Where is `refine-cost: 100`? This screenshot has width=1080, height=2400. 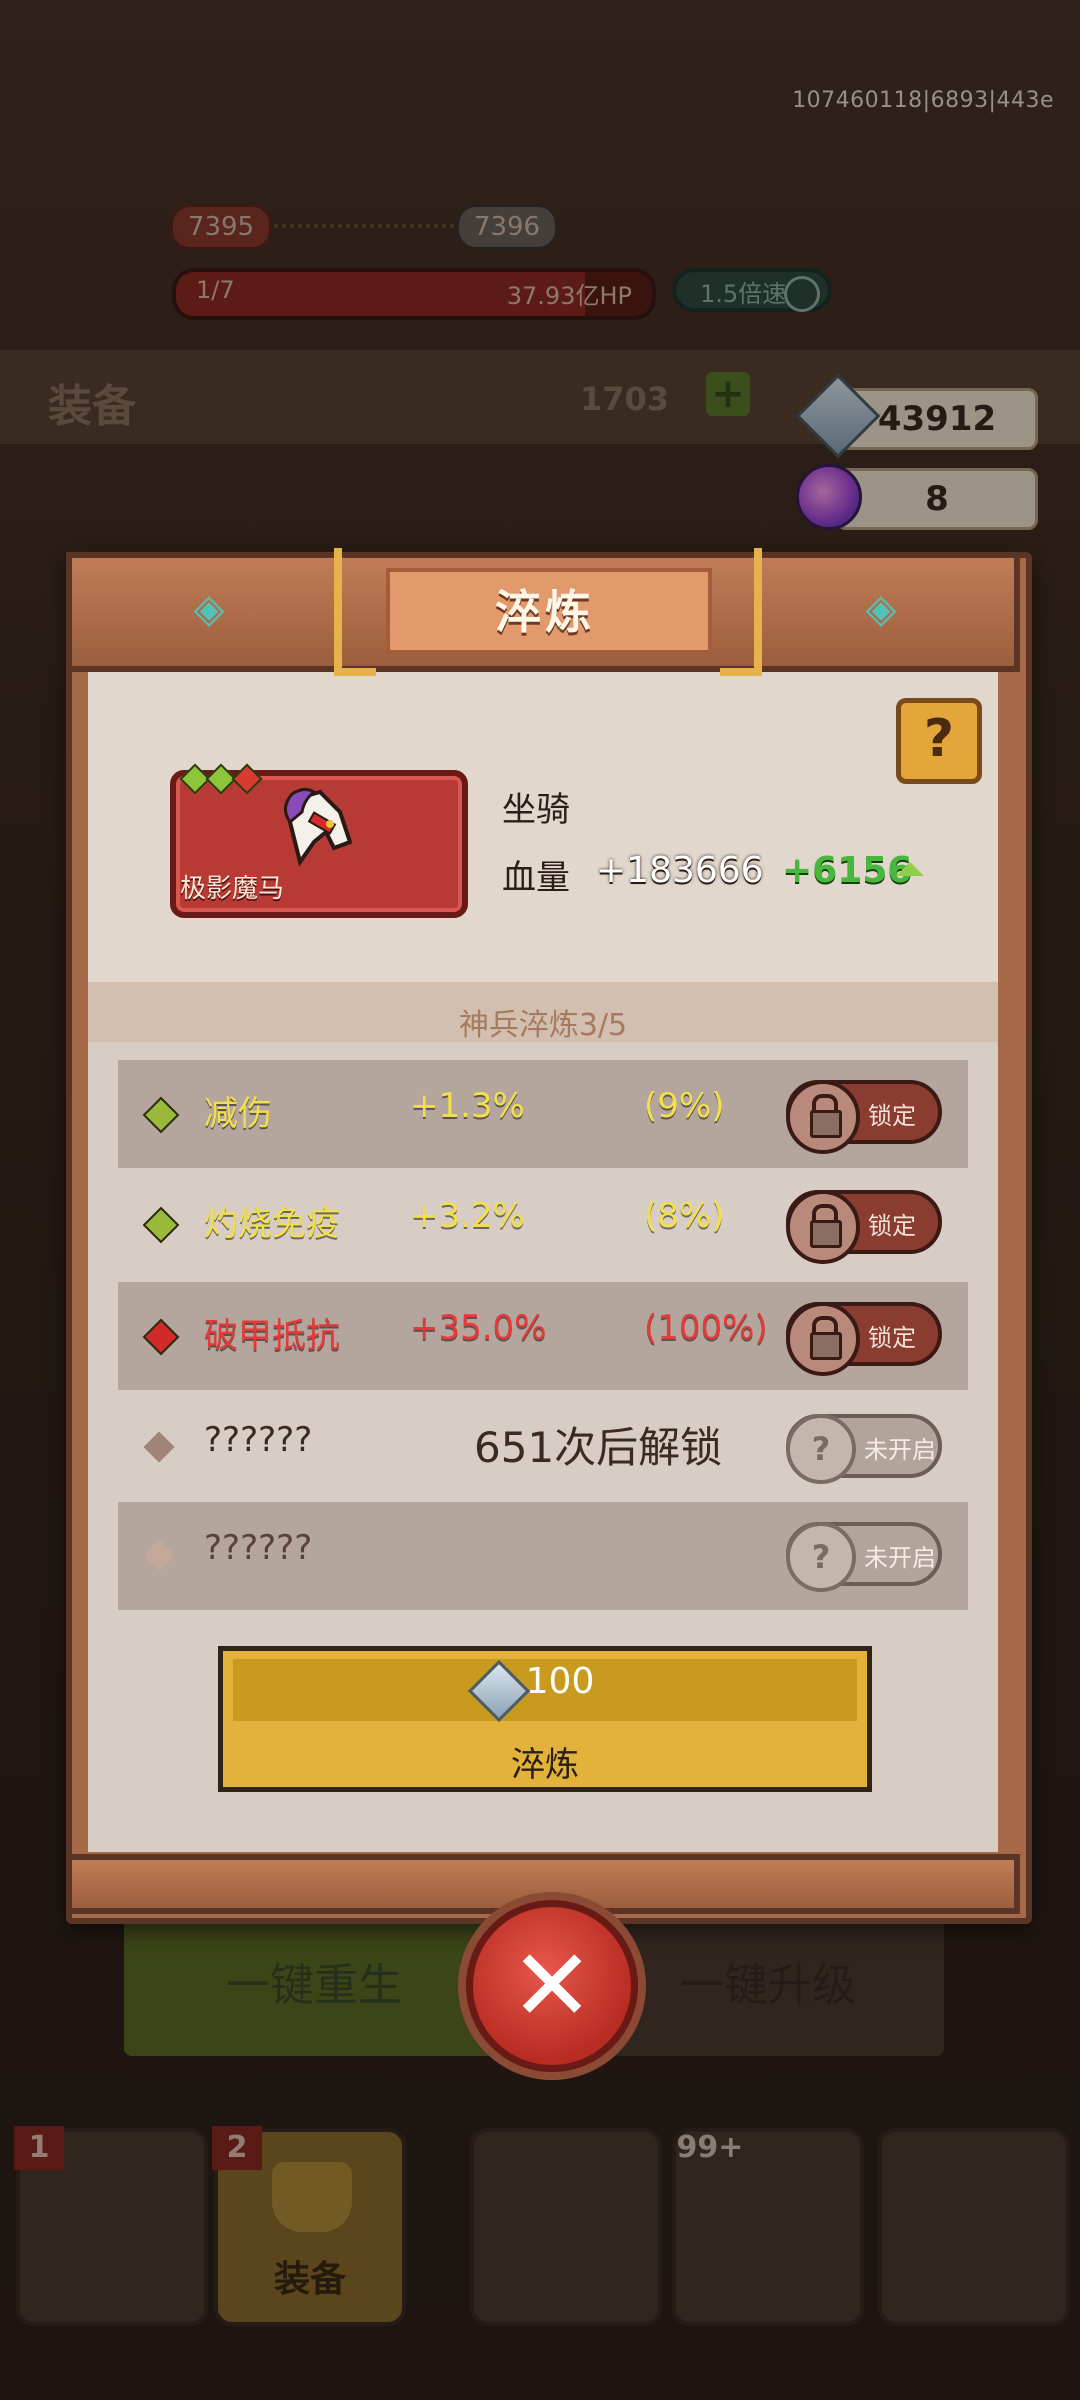
refine-cost: 100 is located at coordinates (560, 1681).